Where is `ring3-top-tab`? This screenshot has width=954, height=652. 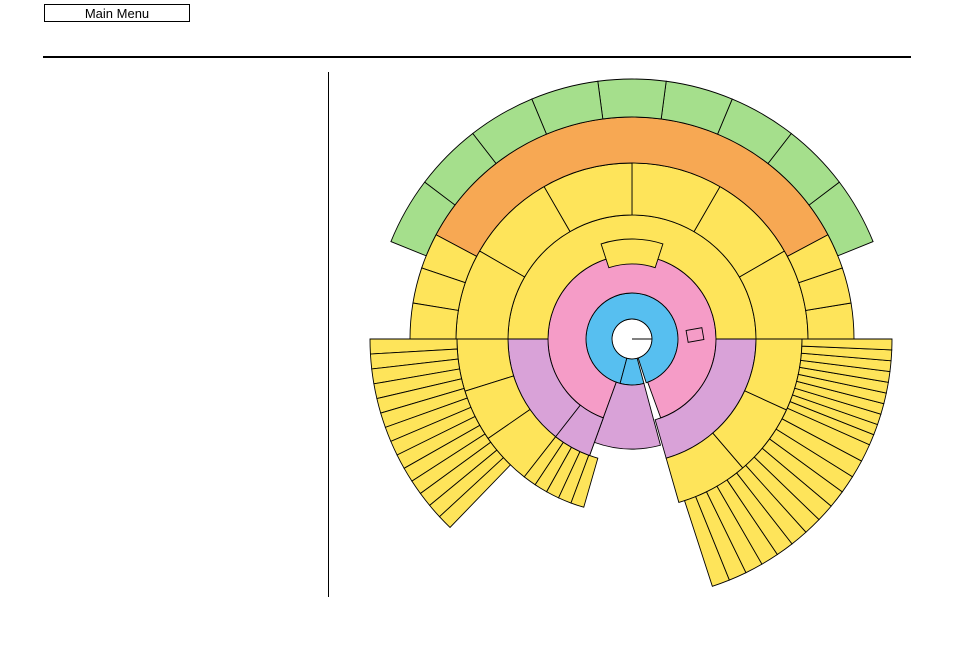
ring3-top-tab is located at coordinates (632, 253).